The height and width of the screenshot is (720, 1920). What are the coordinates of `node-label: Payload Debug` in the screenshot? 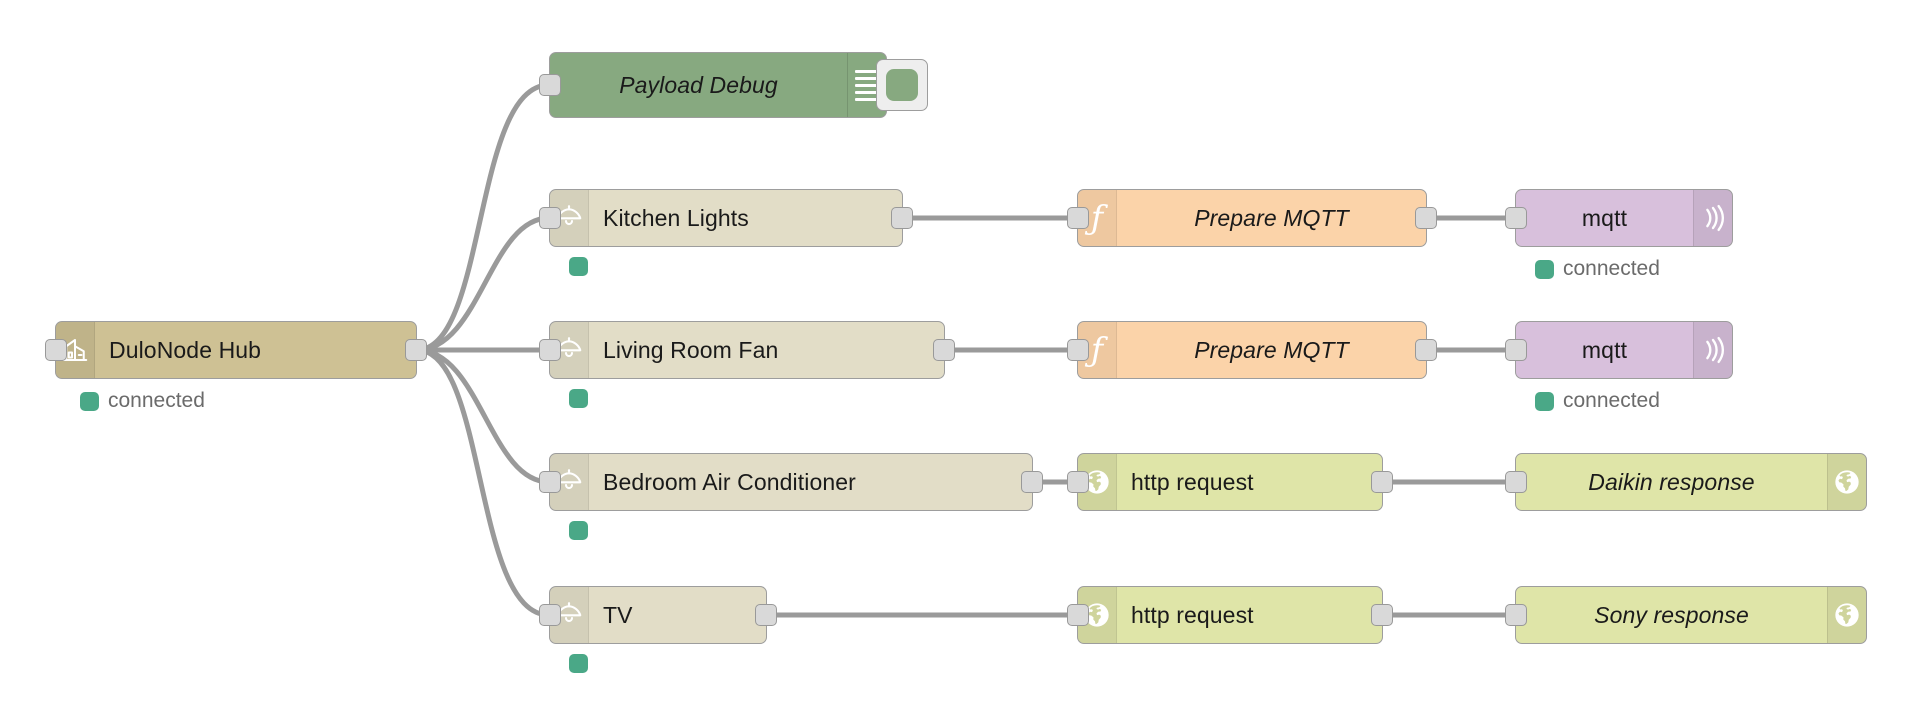 It's located at (698, 84).